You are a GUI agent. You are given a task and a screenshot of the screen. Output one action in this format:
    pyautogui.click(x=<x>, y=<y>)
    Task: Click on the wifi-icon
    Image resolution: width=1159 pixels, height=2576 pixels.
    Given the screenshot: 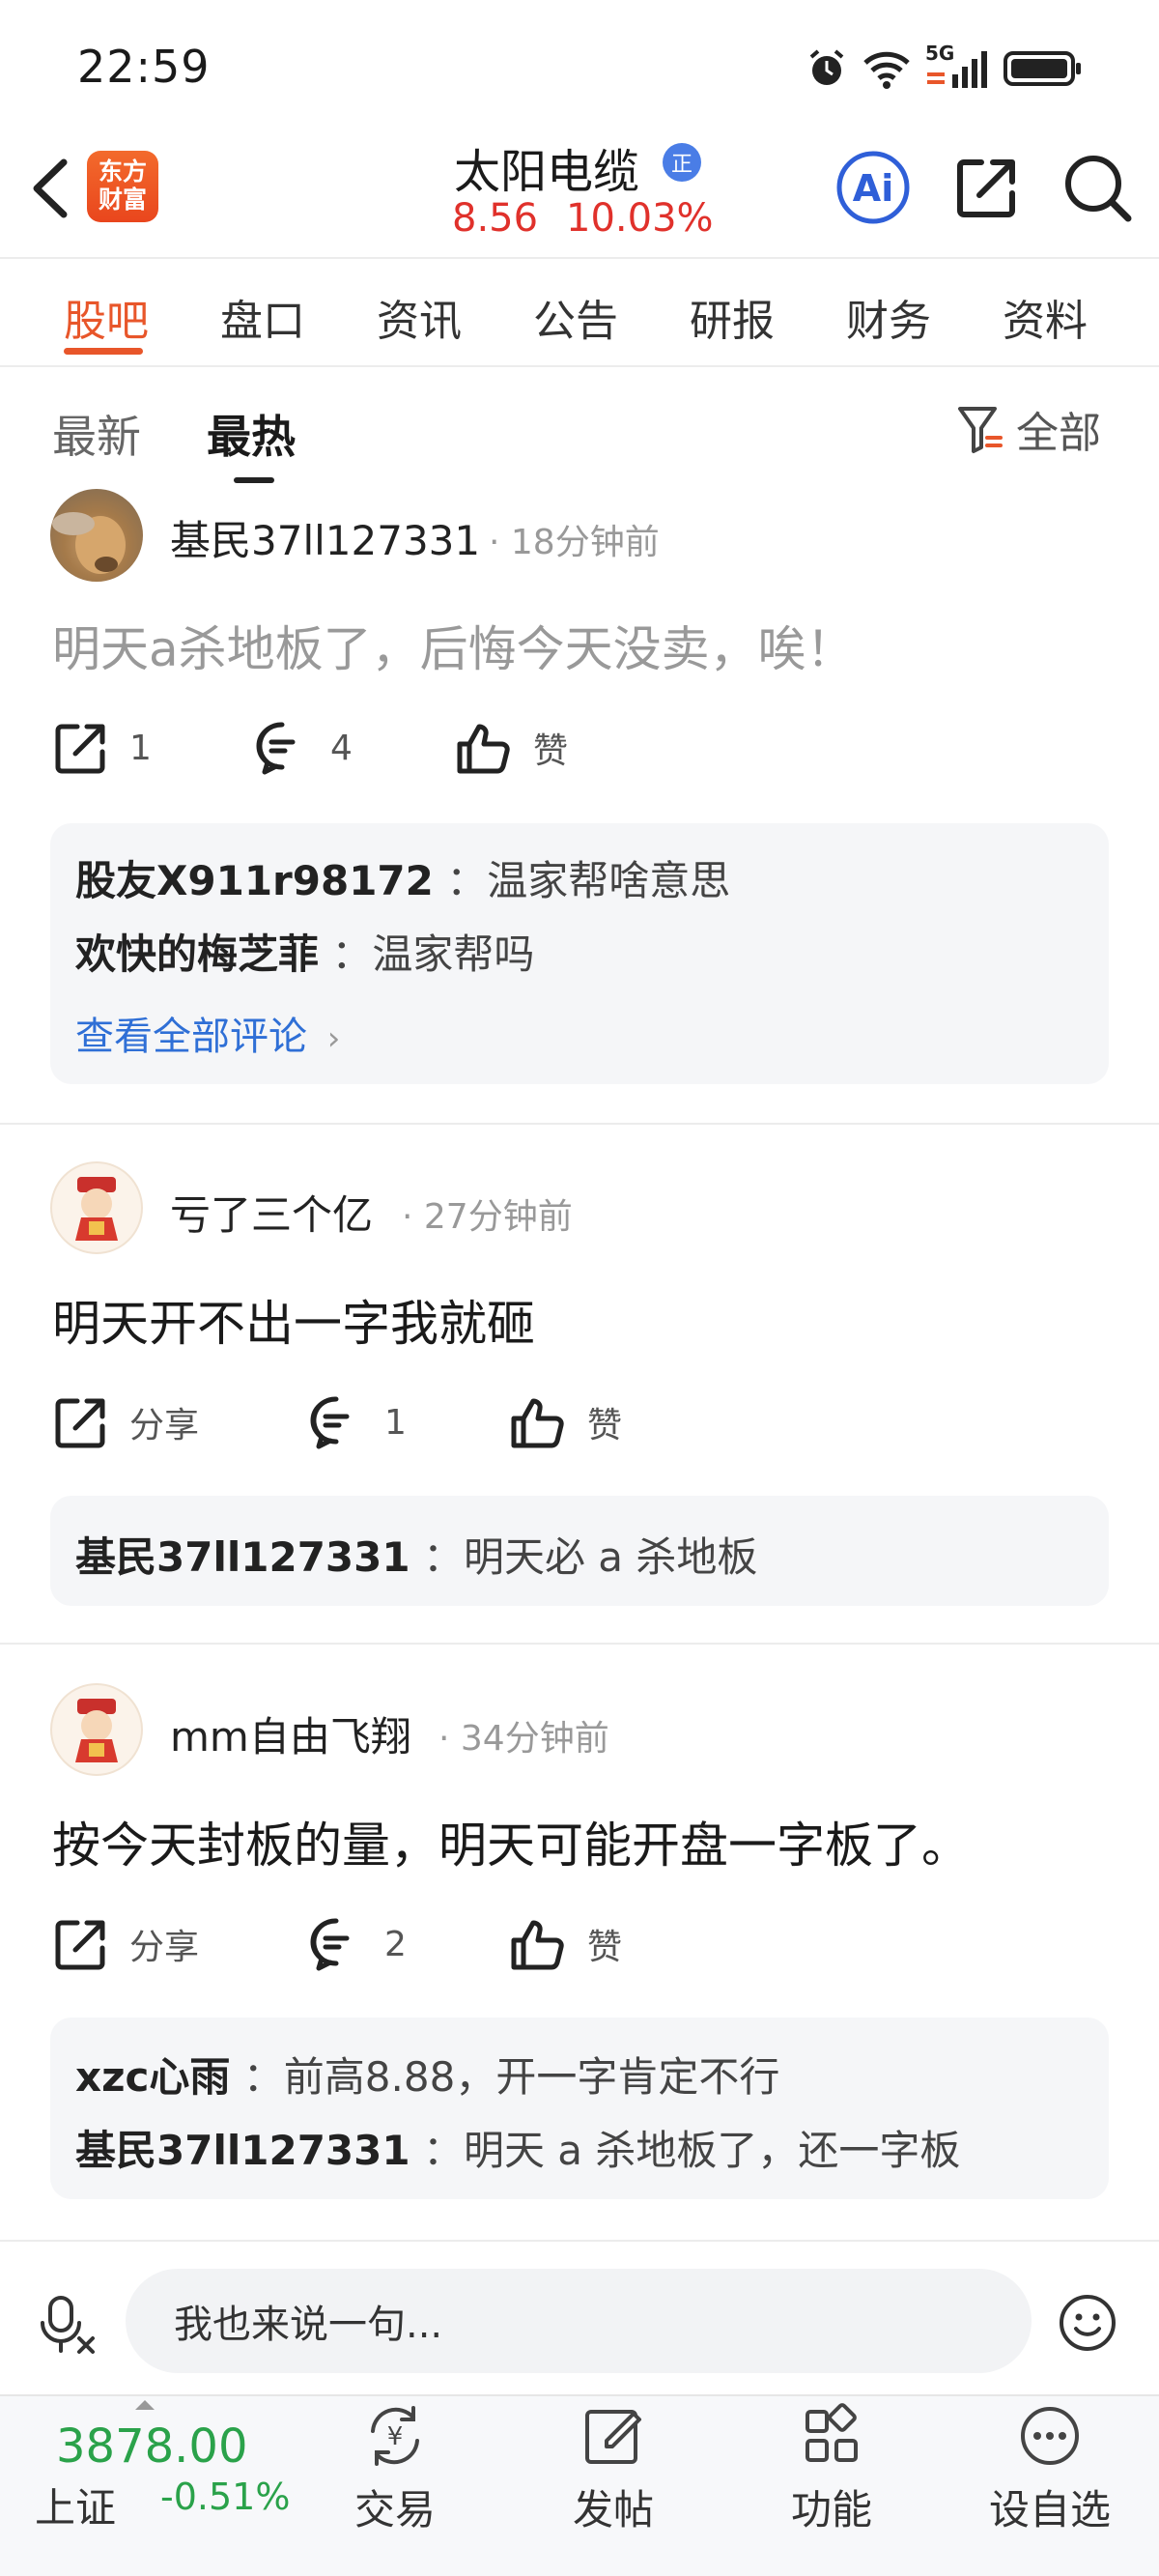 What is the action you would take?
    pyautogui.click(x=887, y=70)
    